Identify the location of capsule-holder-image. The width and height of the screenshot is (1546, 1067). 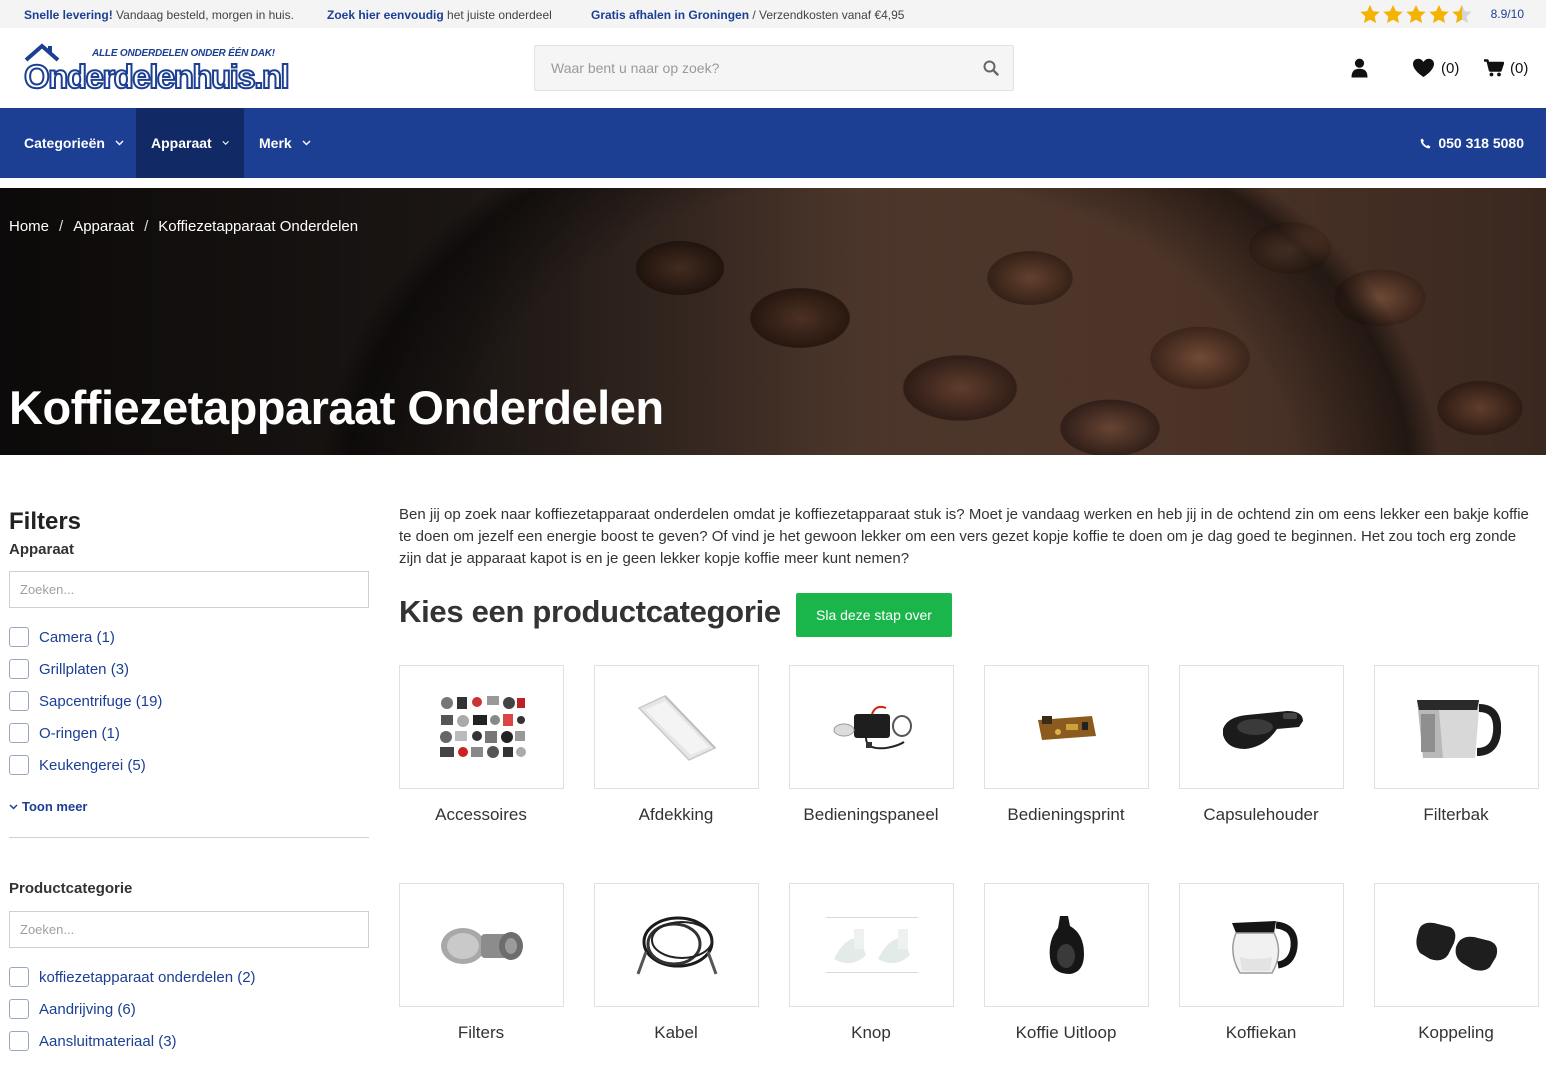
(1262, 730).